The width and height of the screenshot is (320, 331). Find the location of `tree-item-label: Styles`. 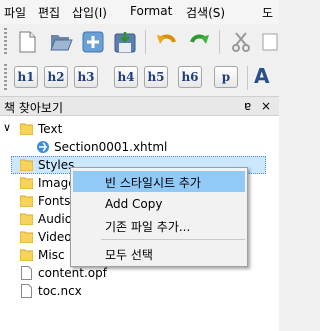

tree-item-label: Styles is located at coordinates (56, 165).